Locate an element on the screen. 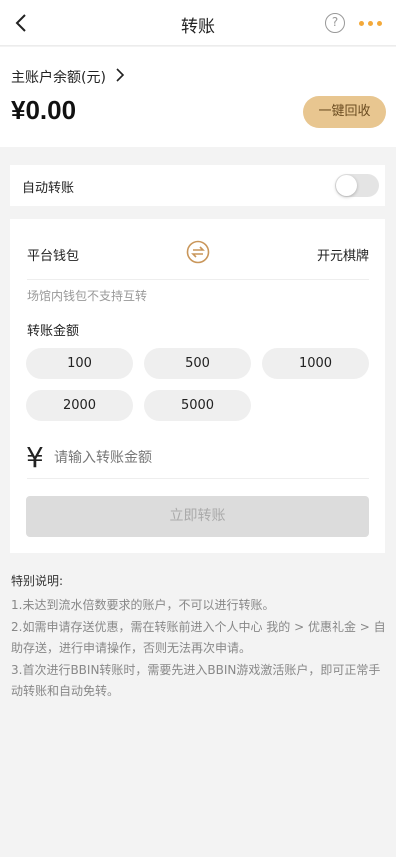 Image resolution: width=396 pixels, height=857 pixels. from-wallet: 平台钱包 is located at coordinates (53, 254).